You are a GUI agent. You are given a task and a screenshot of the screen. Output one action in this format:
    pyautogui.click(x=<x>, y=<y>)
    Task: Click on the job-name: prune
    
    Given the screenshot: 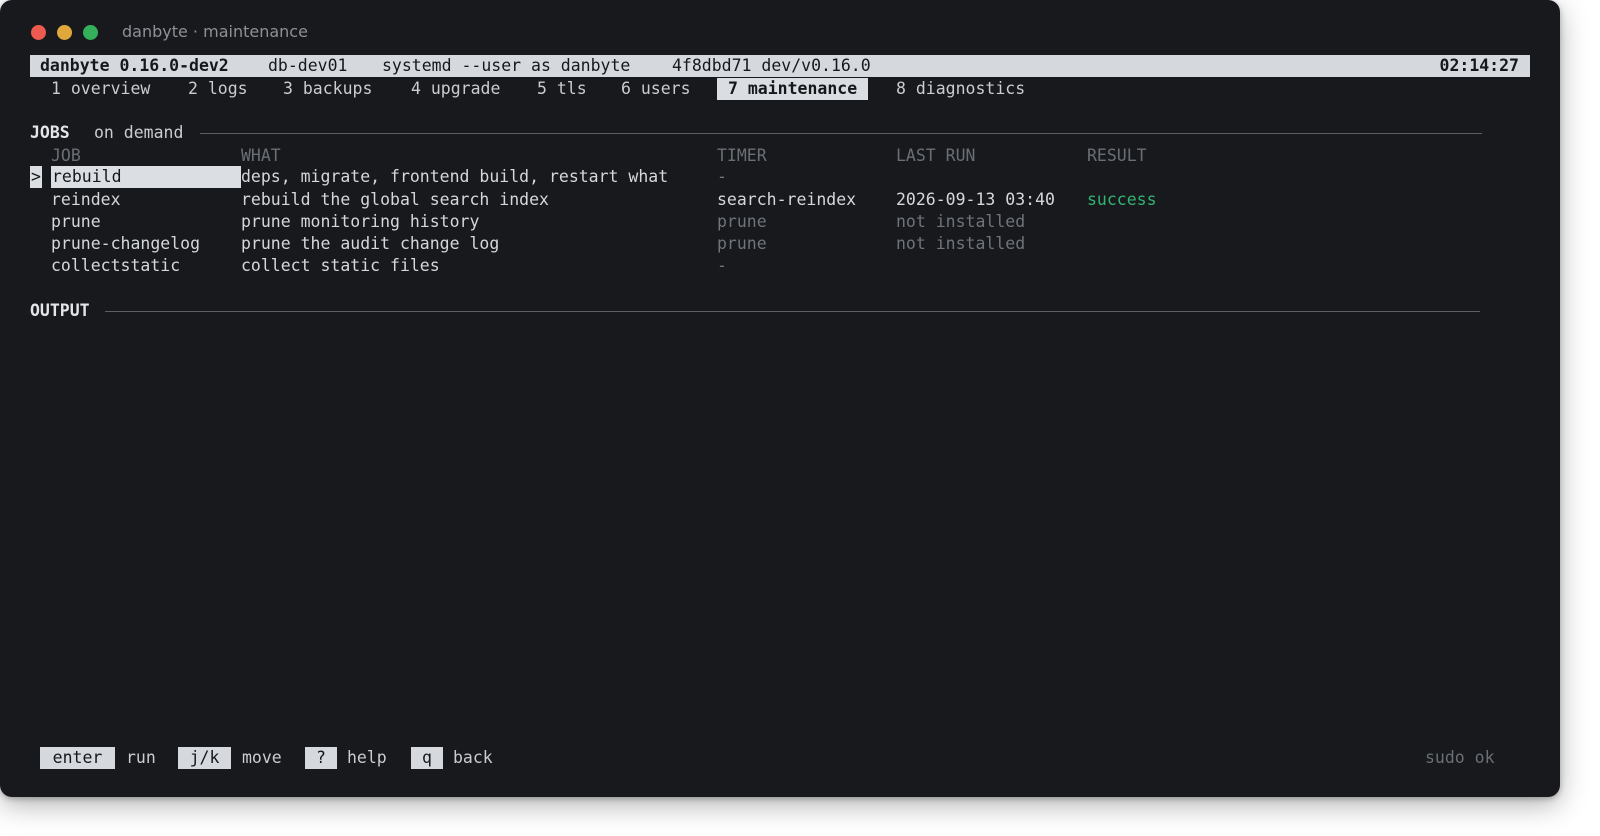 What is the action you would take?
    pyautogui.click(x=76, y=222)
    